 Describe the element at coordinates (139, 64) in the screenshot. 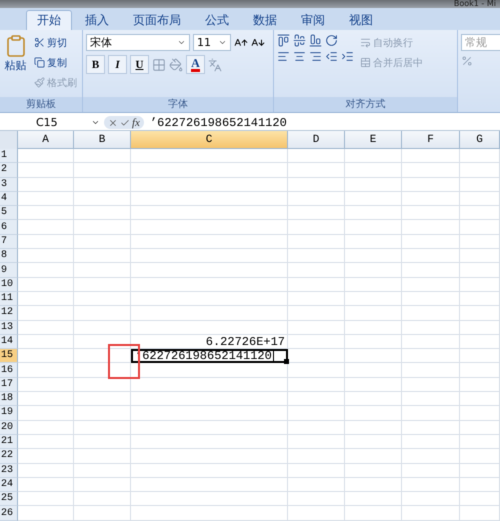

I see `underline-button: U` at that location.